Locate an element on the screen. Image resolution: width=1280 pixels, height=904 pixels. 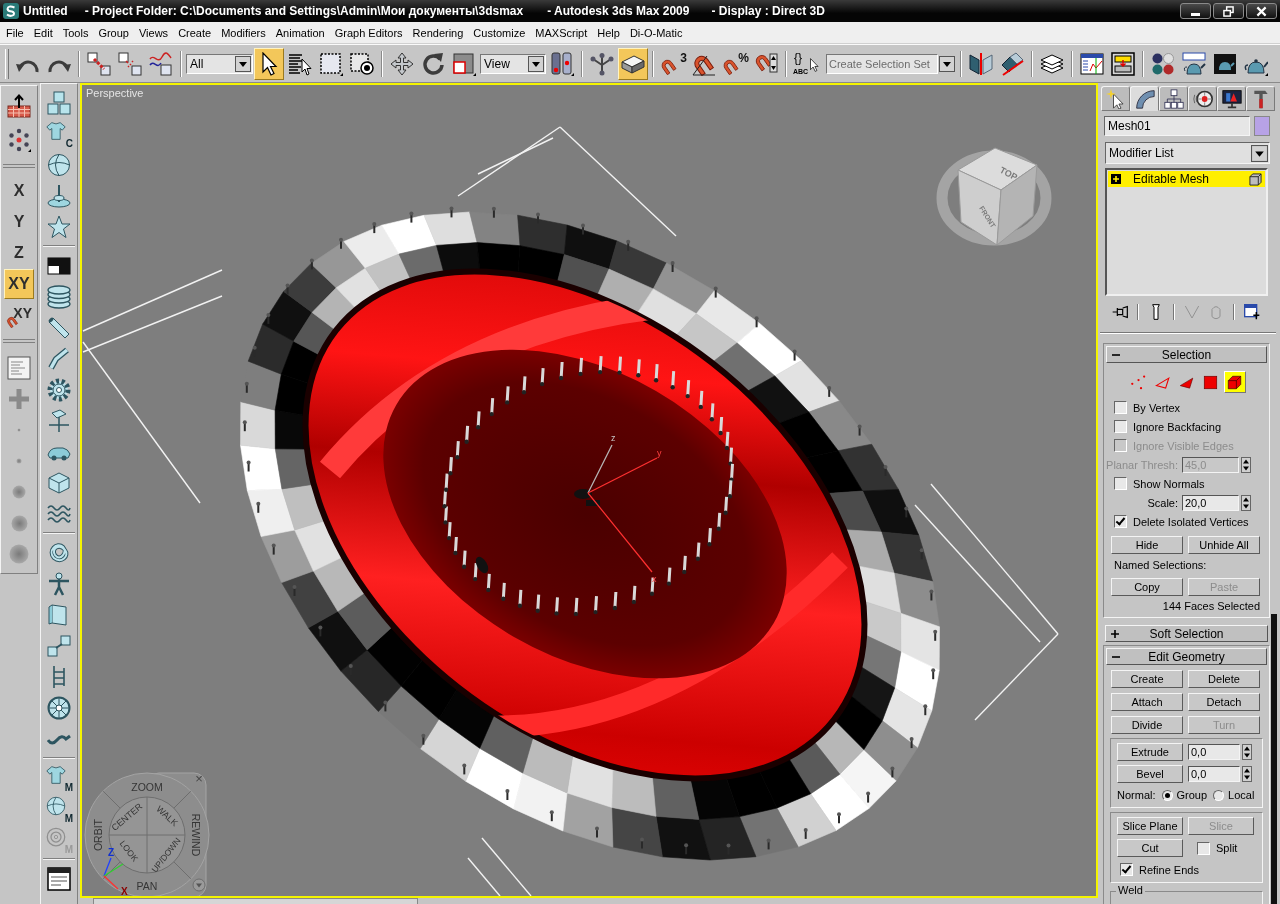
wheel-label: PAN is located at coordinates (147, 886).